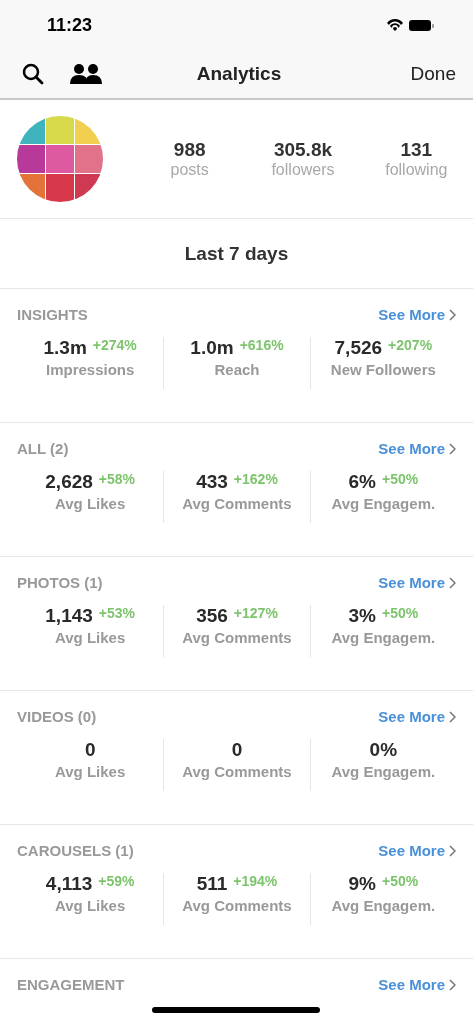  I want to click on metric-change: +274%, so click(114, 345).